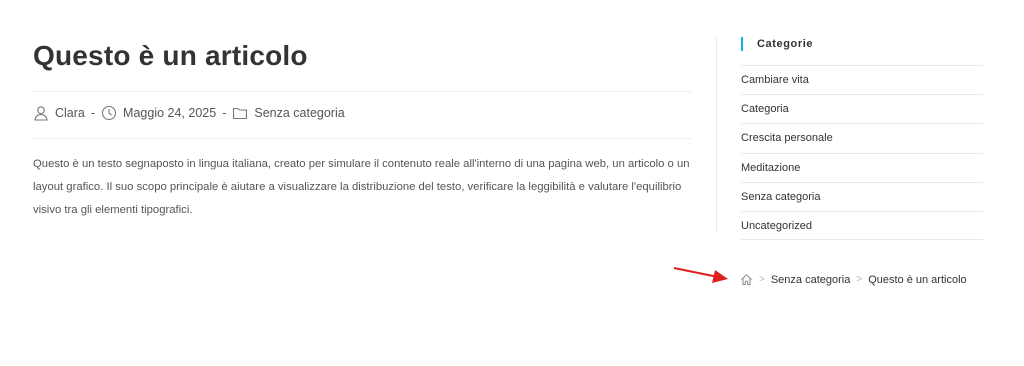 This screenshot has height=366, width=1024. What do you see at coordinates (862, 108) in the screenshot?
I see `list-item: Categoria` at bounding box center [862, 108].